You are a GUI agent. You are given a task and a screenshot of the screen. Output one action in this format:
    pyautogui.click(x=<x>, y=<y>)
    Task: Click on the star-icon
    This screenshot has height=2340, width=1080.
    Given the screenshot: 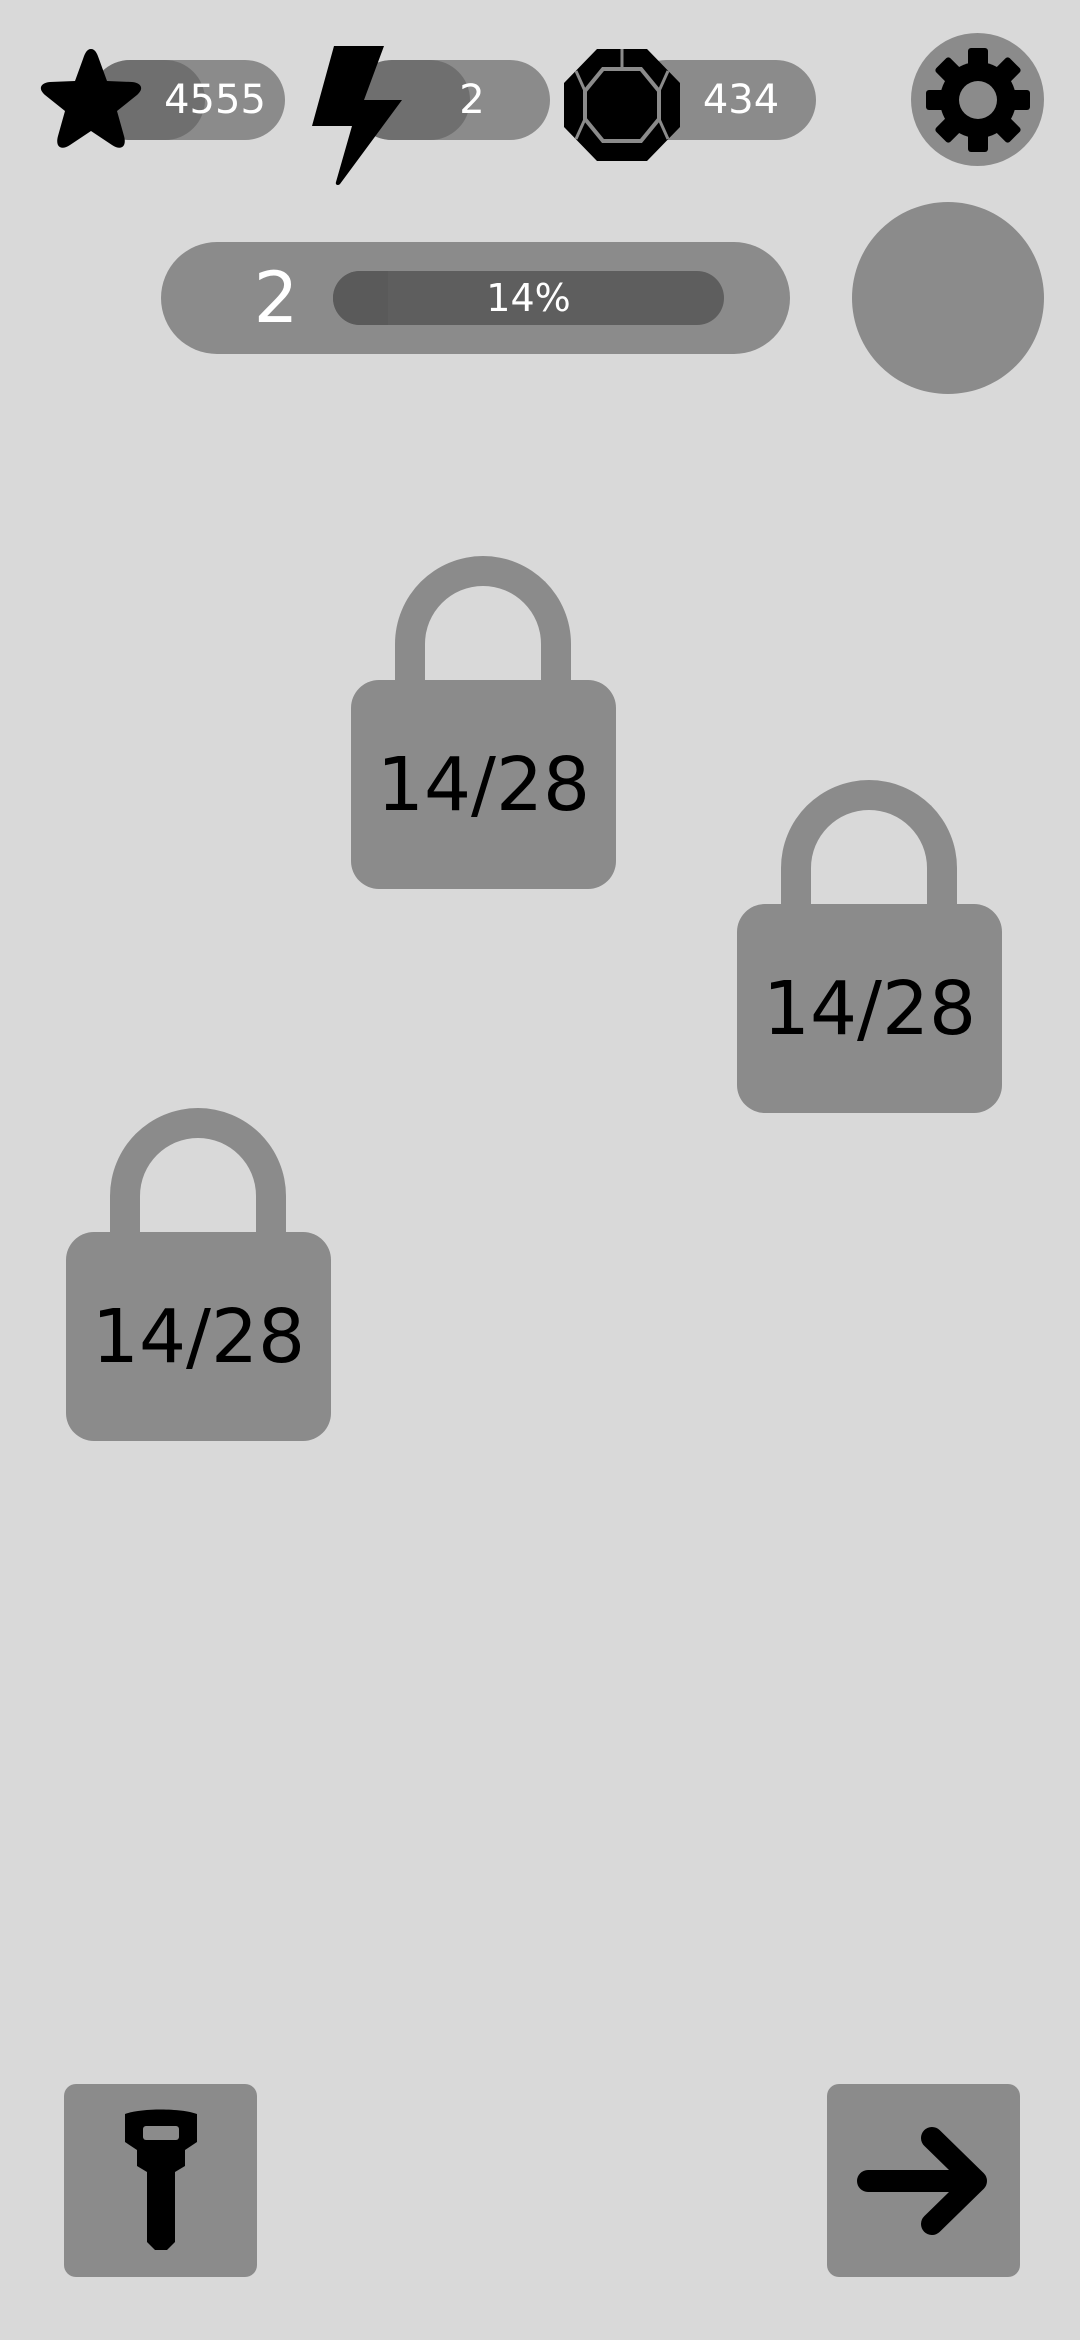 What is the action you would take?
    pyautogui.click(x=91, y=98)
    